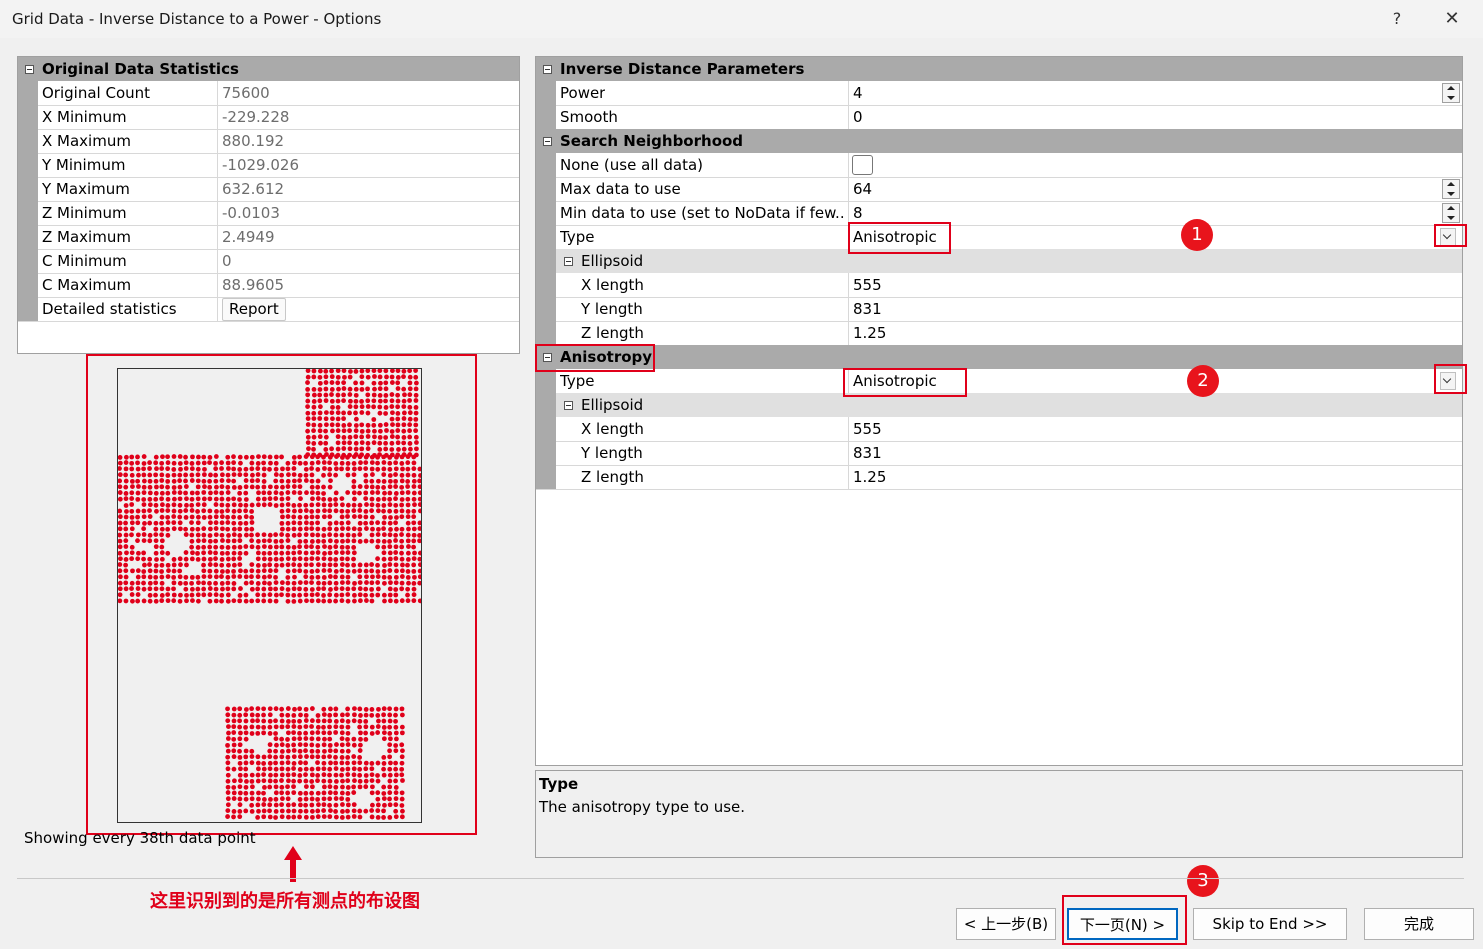  What do you see at coordinates (620, 189) in the screenshot?
I see `max-label: Max data to use` at bounding box center [620, 189].